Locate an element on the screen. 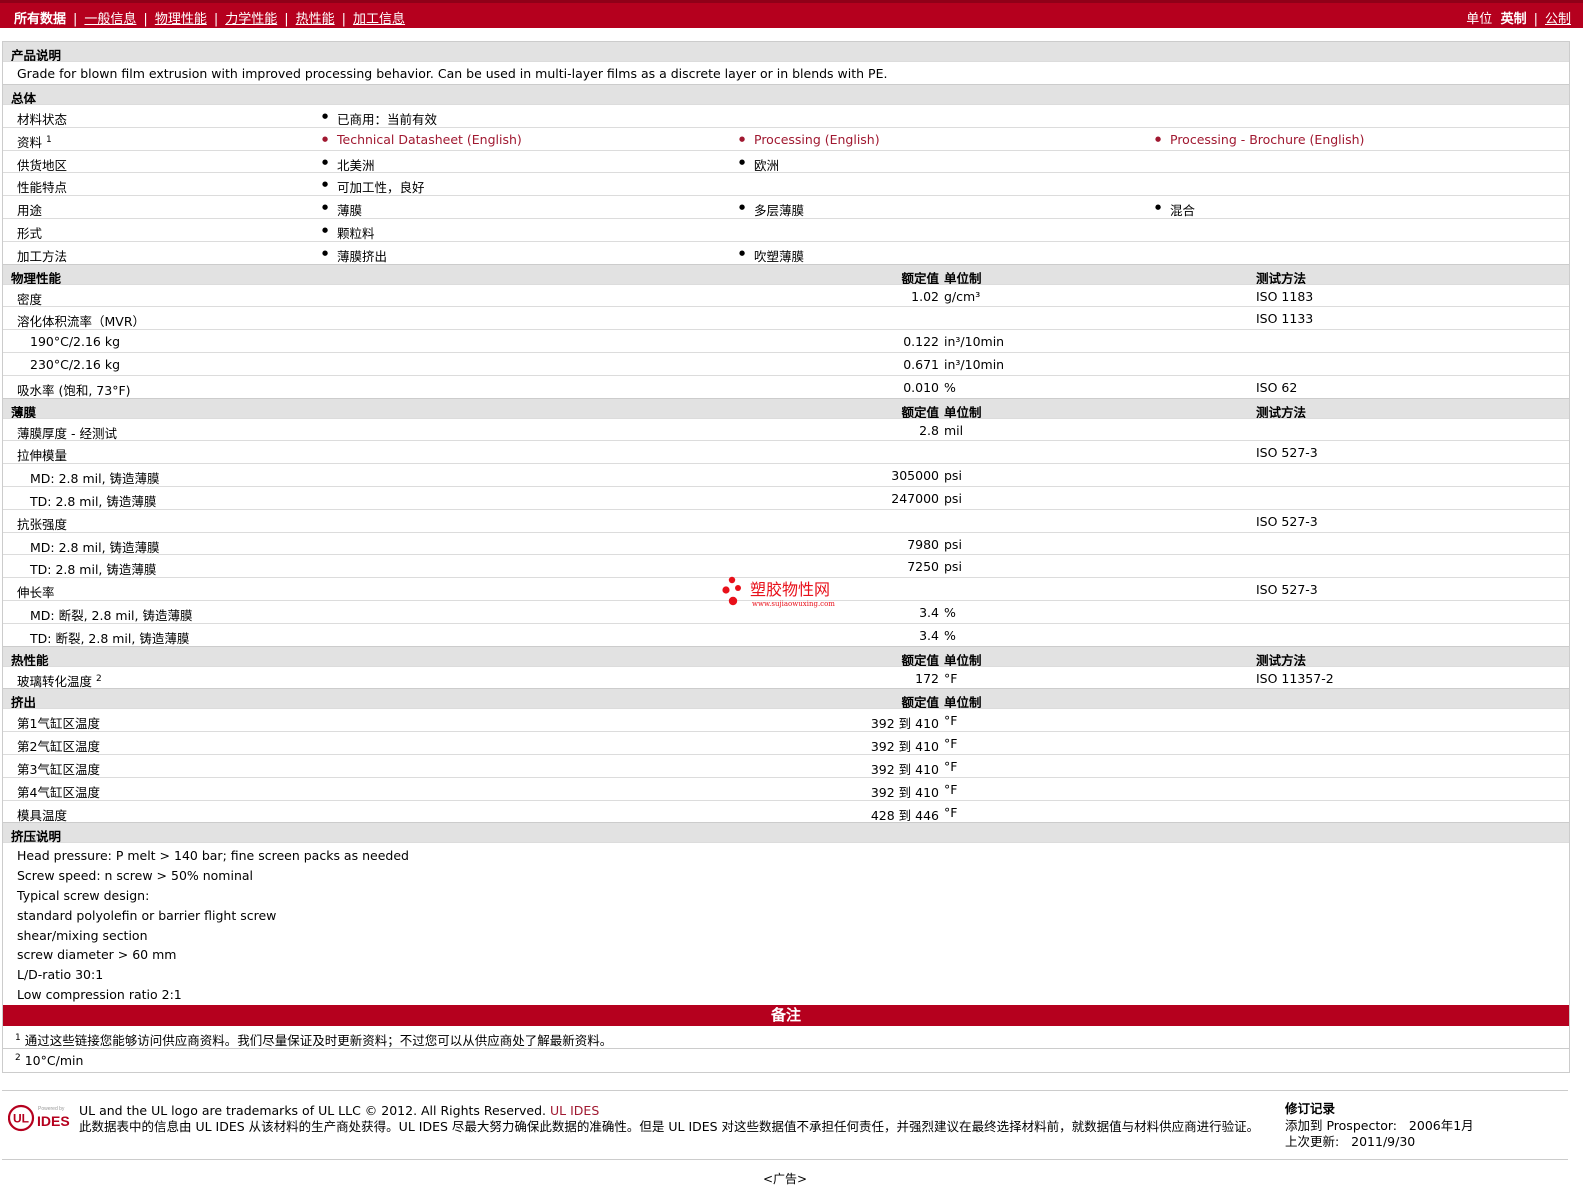 Image resolution: width=1583 pixels, height=1196 pixels. nav-physical: 物理性能 is located at coordinates (181, 19).